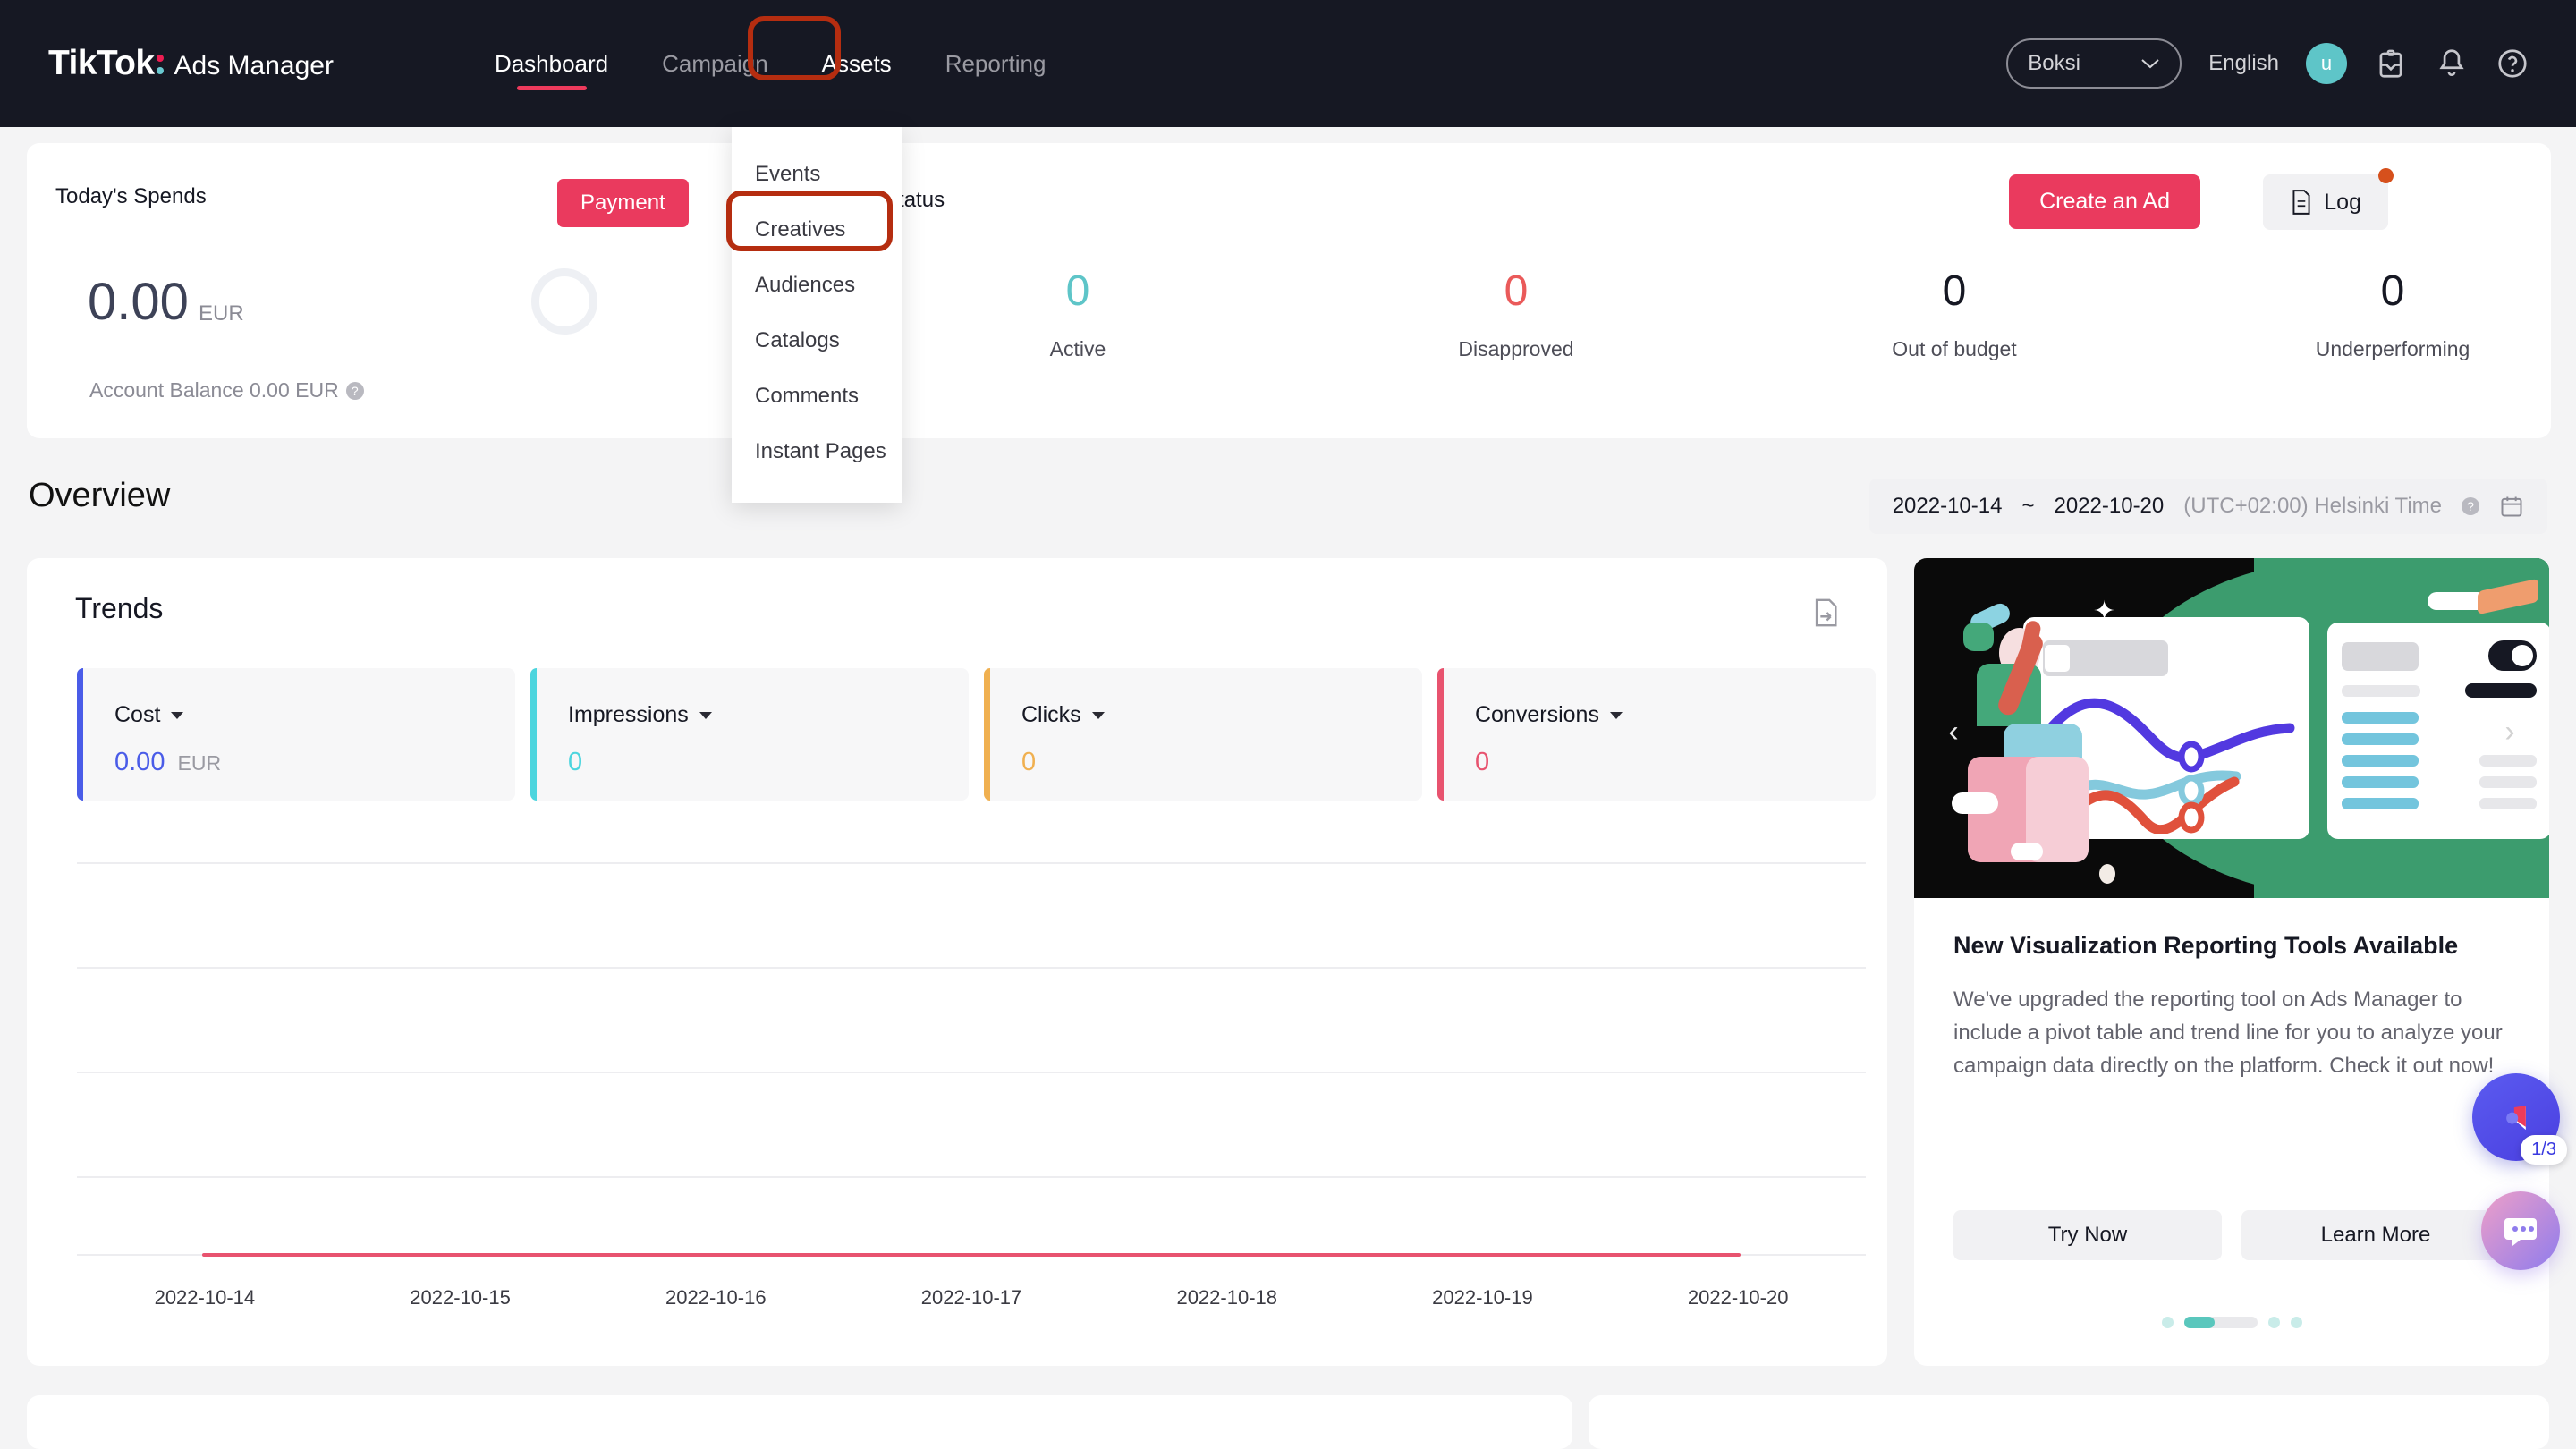 The height and width of the screenshot is (1449, 2576). I want to click on timezone-help-icon: ?, so click(2470, 506).